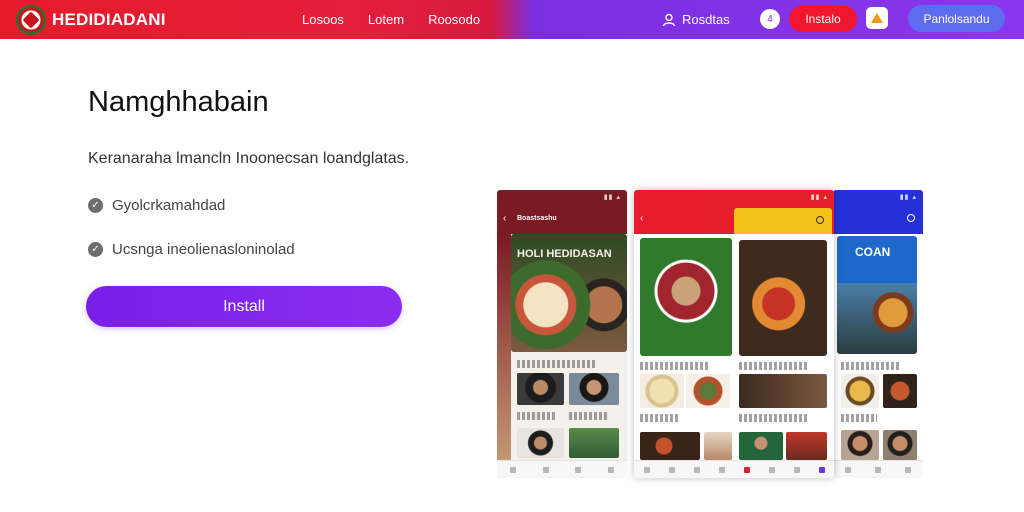 The width and height of the screenshot is (1024, 512). Describe the element at coordinates (178, 102) in the screenshot. I see `page-title: Namghhabain` at that location.